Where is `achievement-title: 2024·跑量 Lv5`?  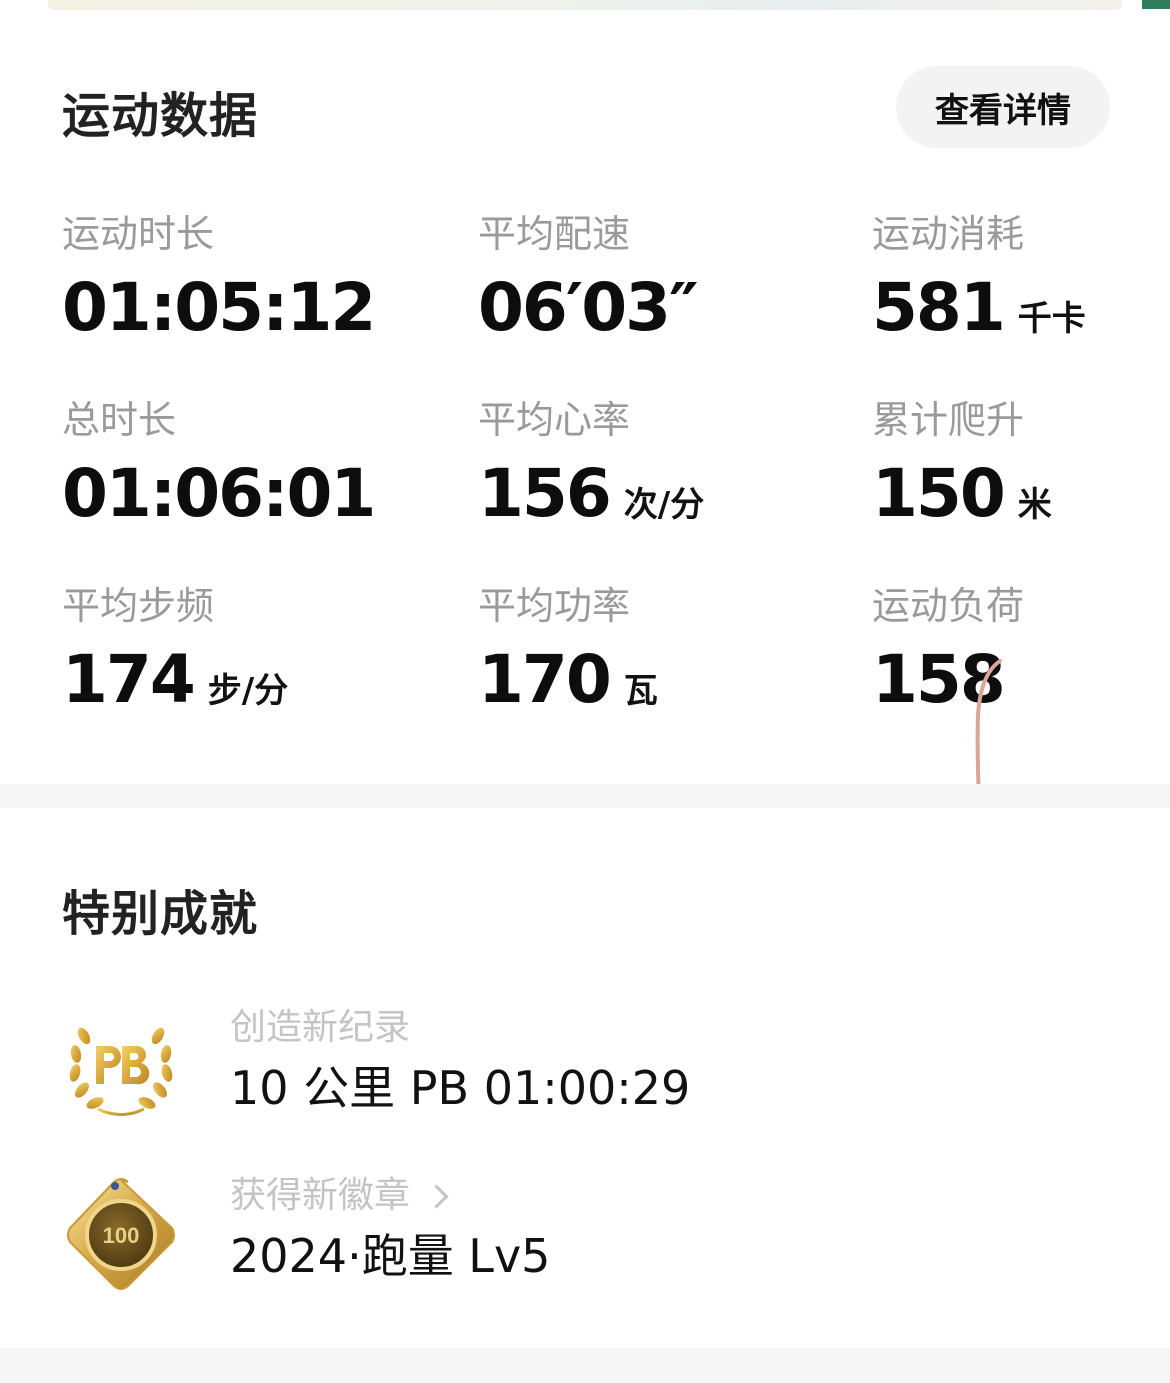 achievement-title: 2024·跑量 Lv5 is located at coordinates (390, 1256).